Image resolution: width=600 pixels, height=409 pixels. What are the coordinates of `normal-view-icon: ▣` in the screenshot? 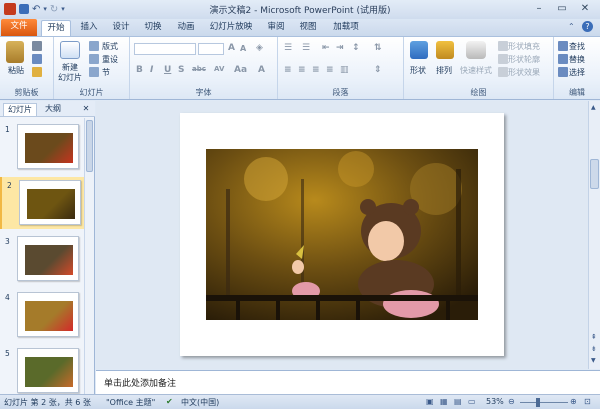 It's located at (430, 401).